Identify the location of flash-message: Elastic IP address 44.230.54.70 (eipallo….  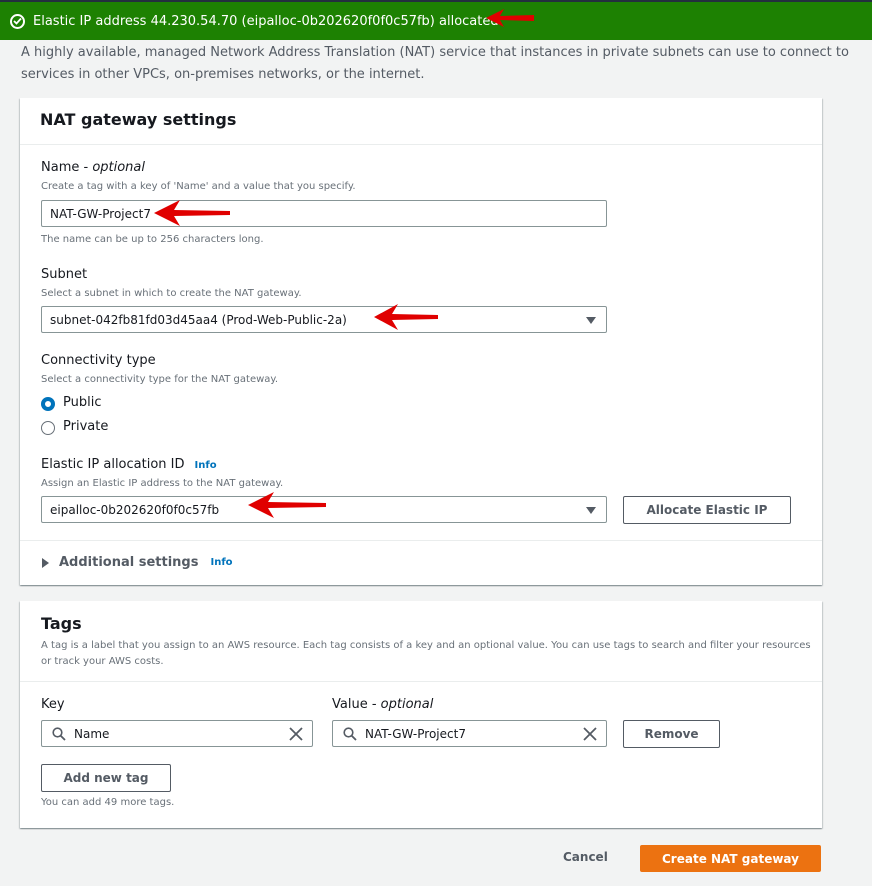
(268, 21).